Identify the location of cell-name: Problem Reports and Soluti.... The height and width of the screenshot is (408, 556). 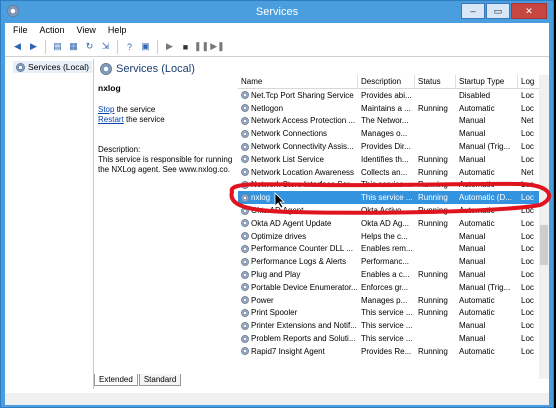
(298, 338).